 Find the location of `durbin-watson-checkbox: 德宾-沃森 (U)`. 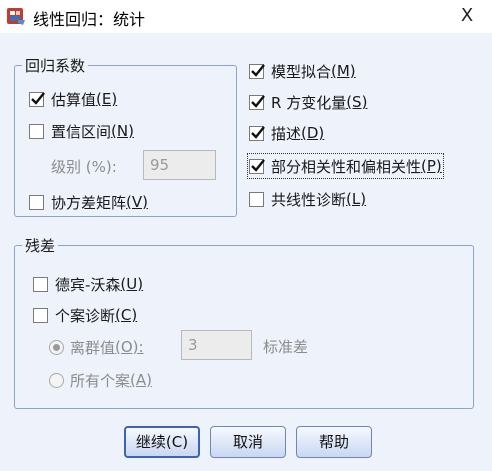

durbin-watson-checkbox: 德宾-沃森 (U) is located at coordinates (88, 284).